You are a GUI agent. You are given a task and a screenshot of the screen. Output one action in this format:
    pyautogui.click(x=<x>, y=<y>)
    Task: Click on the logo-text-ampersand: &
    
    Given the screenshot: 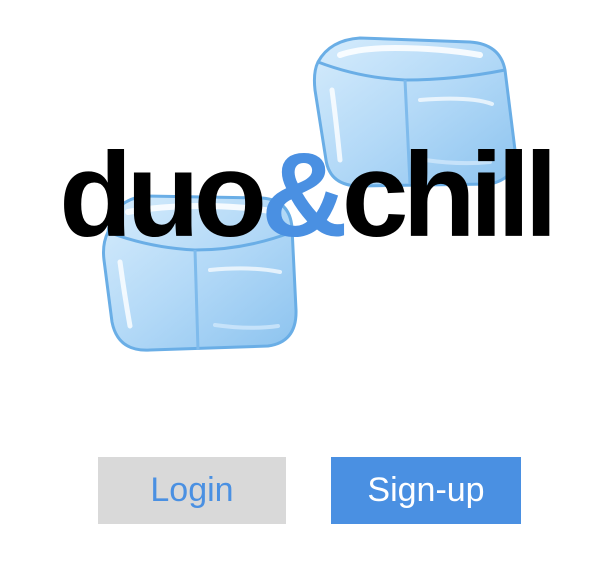 What is the action you would take?
    pyautogui.click(x=304, y=195)
    